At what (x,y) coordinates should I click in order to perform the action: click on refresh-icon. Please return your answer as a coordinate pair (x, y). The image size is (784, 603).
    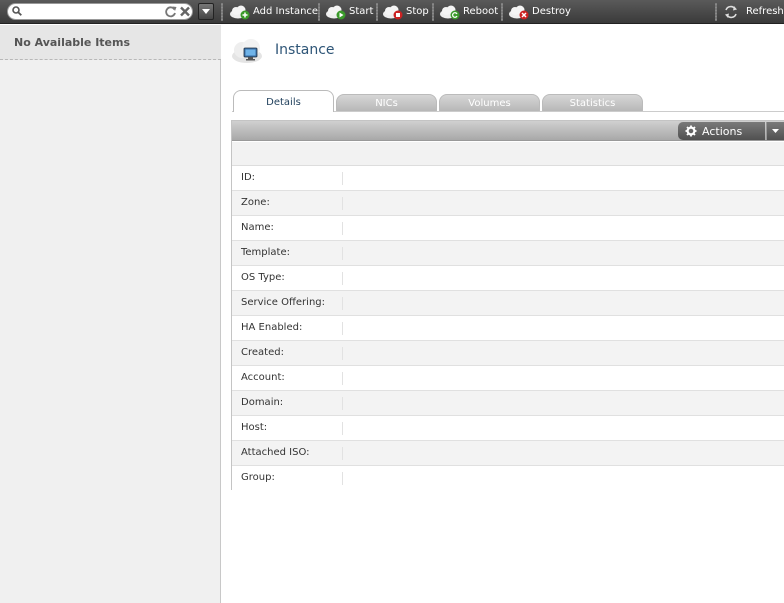
    Looking at the image, I should click on (731, 12).